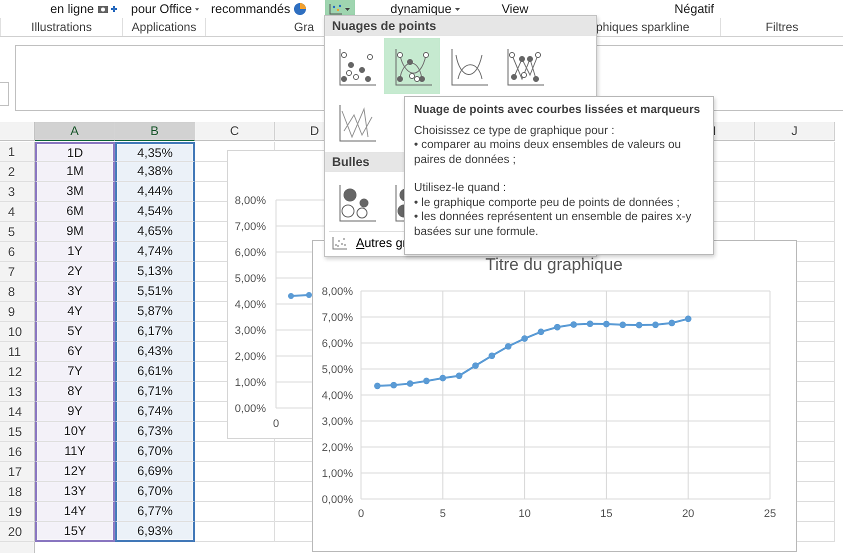 This screenshot has width=843, height=553. What do you see at coordinates (155, 292) in the screenshot?
I see `table-cell: 5,51%` at bounding box center [155, 292].